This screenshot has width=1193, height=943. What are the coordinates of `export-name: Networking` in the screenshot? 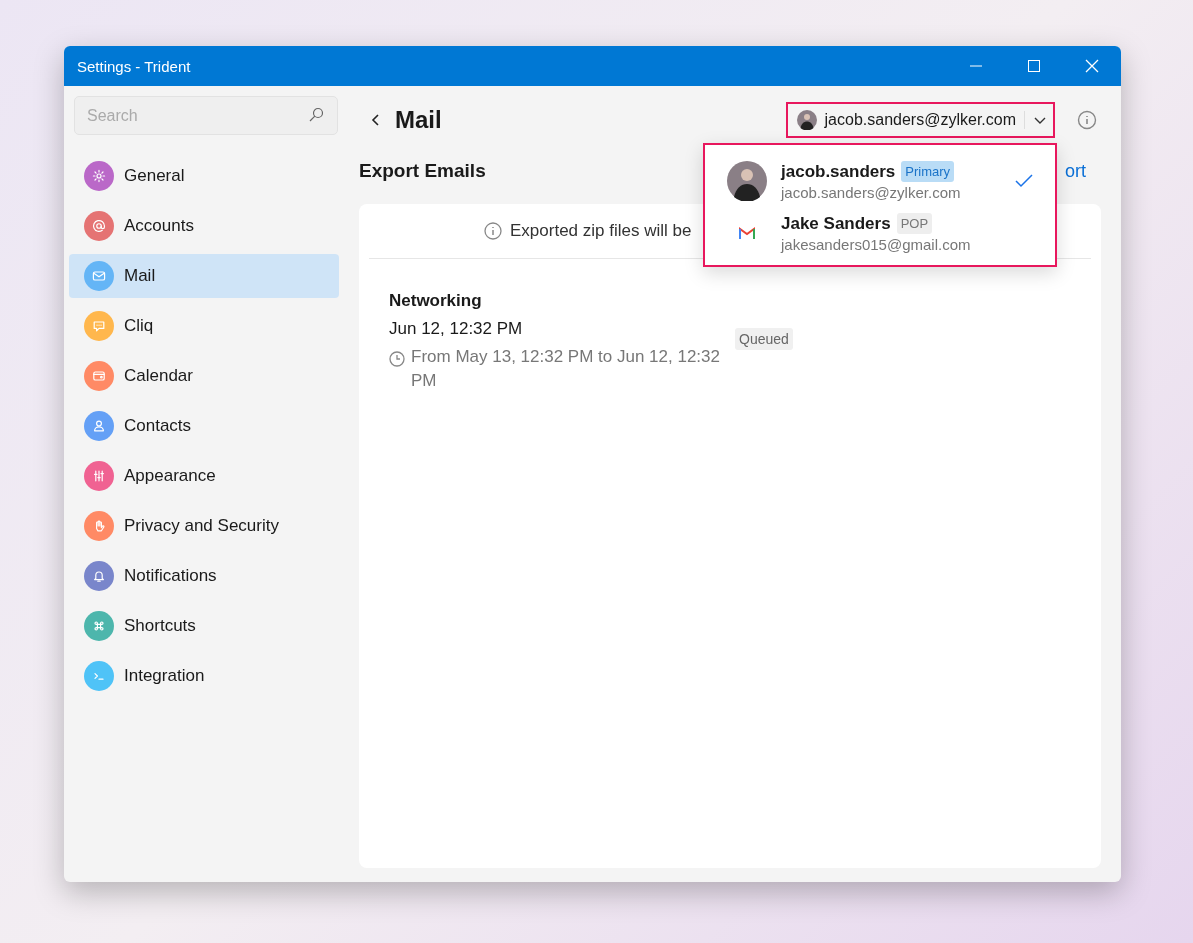 It's located at (436, 301).